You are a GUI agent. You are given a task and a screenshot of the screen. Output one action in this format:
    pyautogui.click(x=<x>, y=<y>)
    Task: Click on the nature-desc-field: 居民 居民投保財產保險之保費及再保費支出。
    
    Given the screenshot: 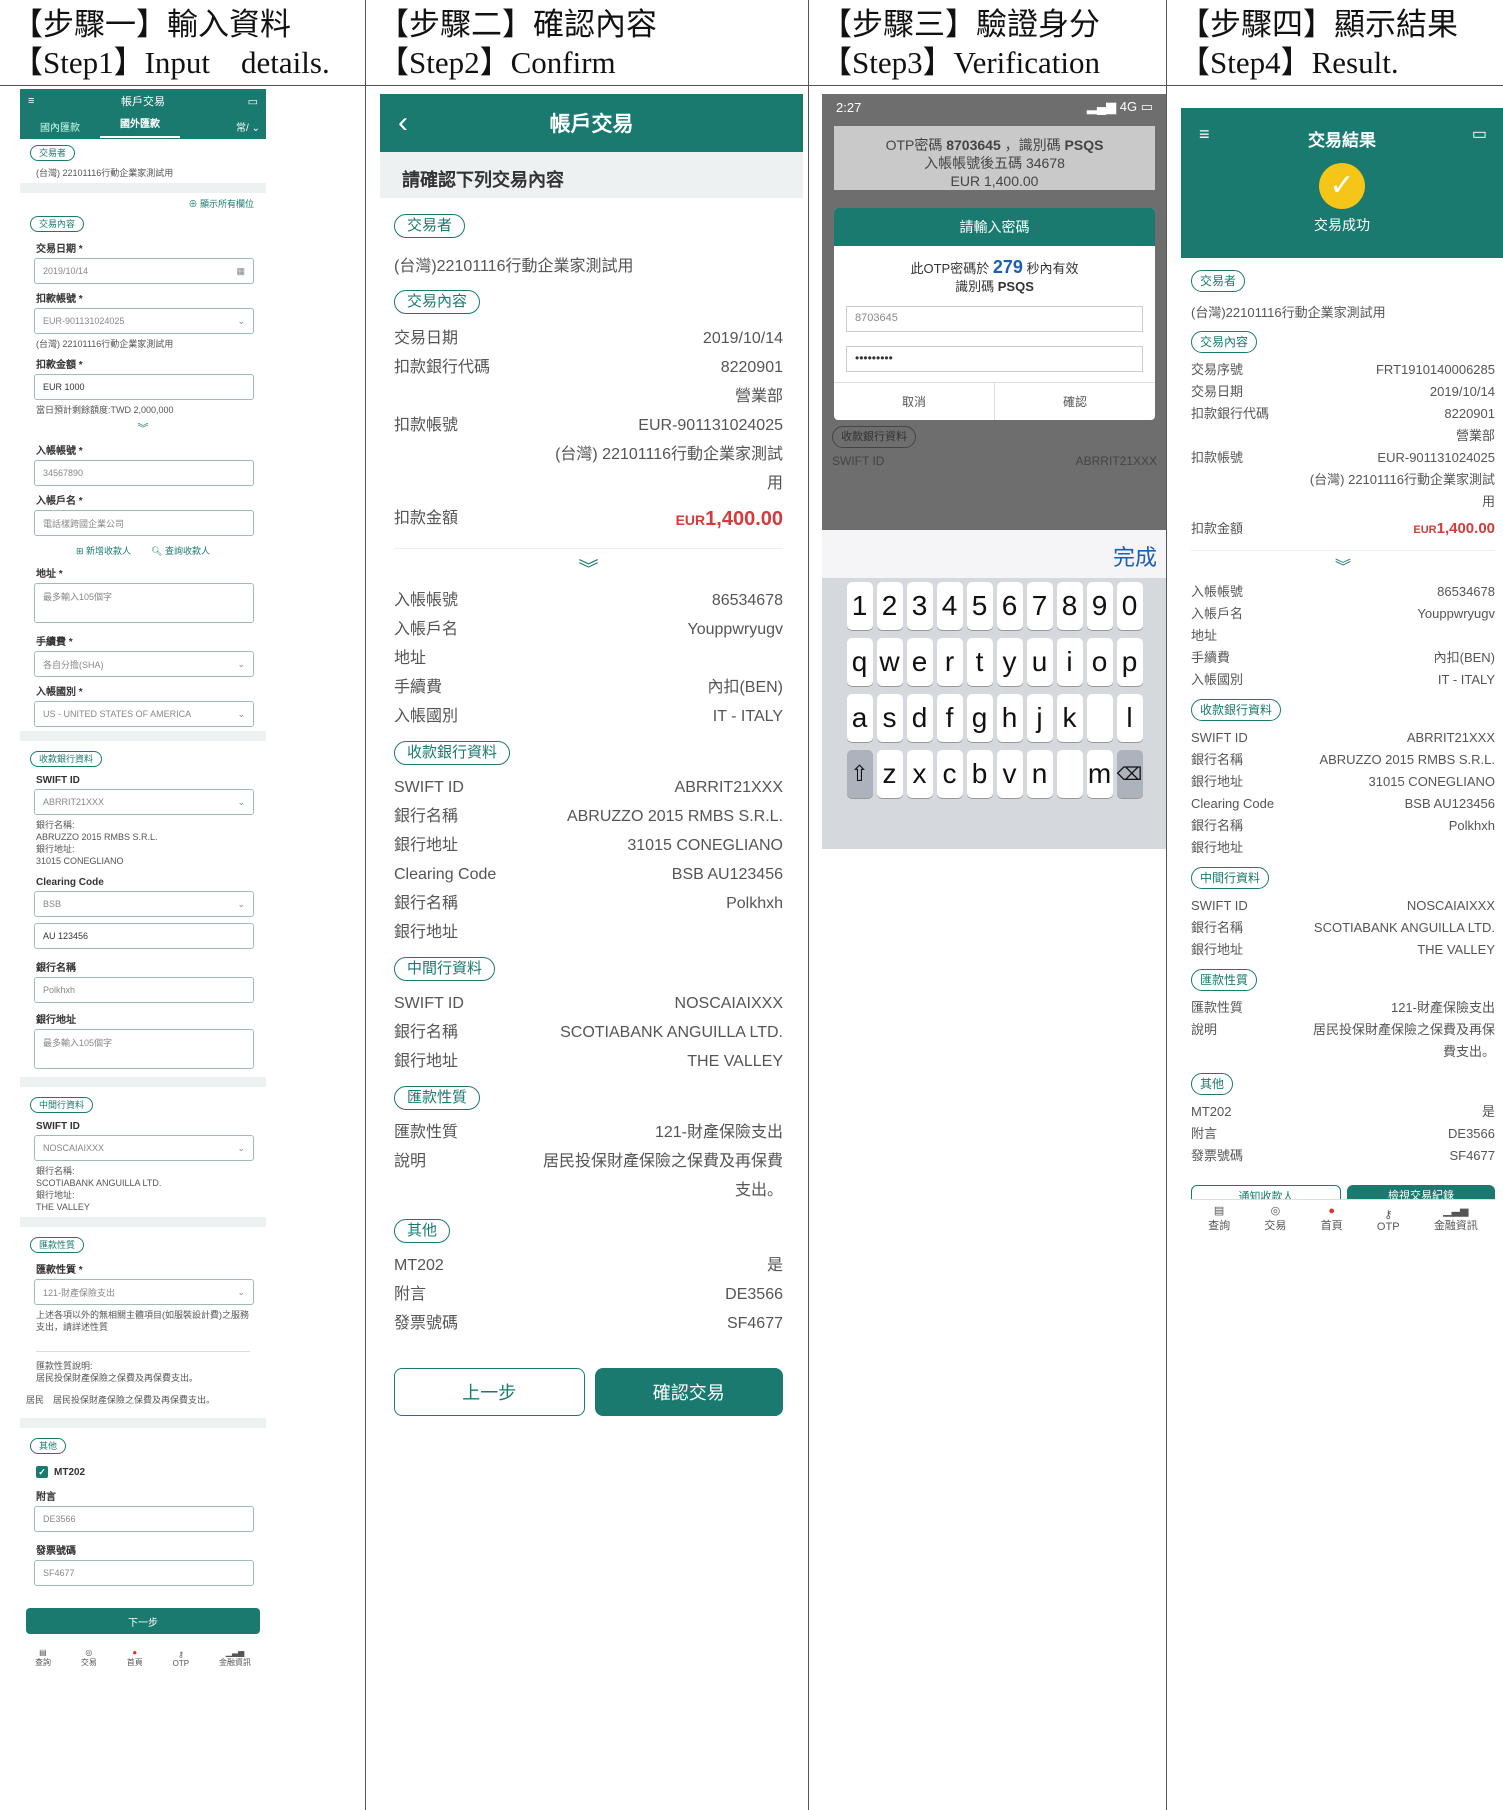 What is the action you would take?
    pyautogui.click(x=138, y=1400)
    